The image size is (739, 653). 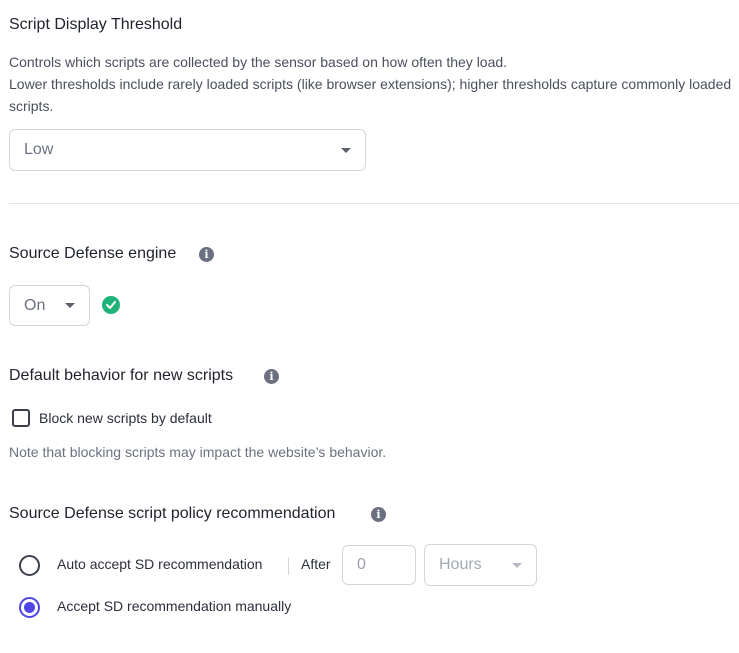 I want to click on block-new-scripts-label: Block new scripts by default, so click(x=125, y=418).